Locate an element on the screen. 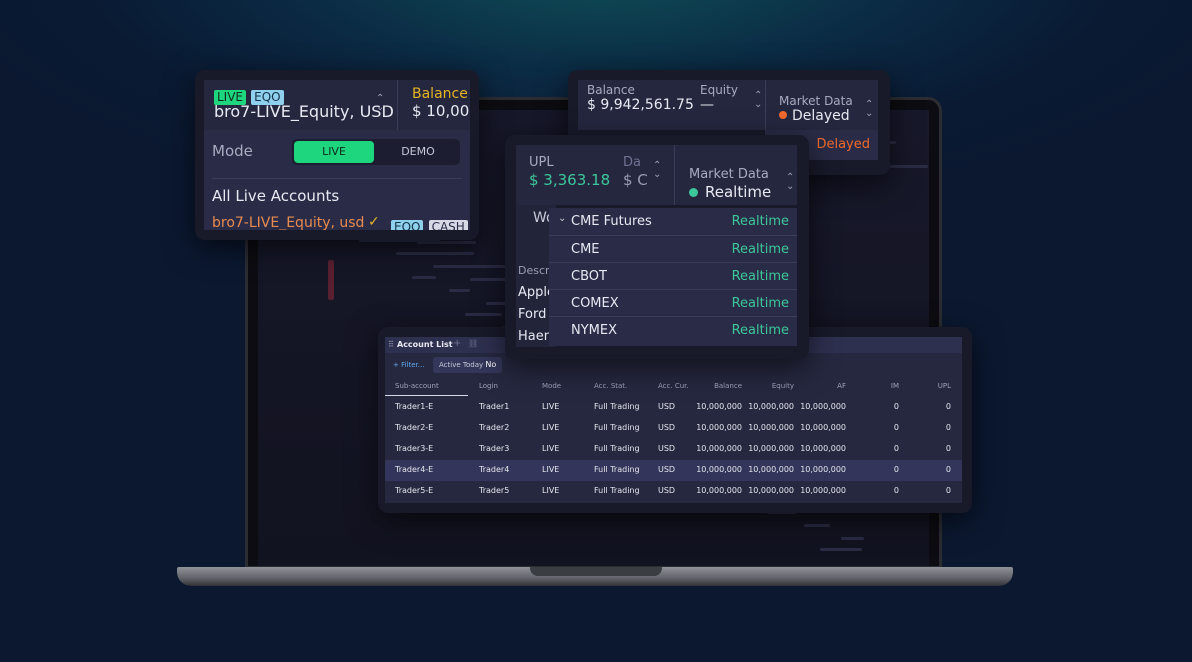  delayed-status-dot-icon is located at coordinates (783, 115).